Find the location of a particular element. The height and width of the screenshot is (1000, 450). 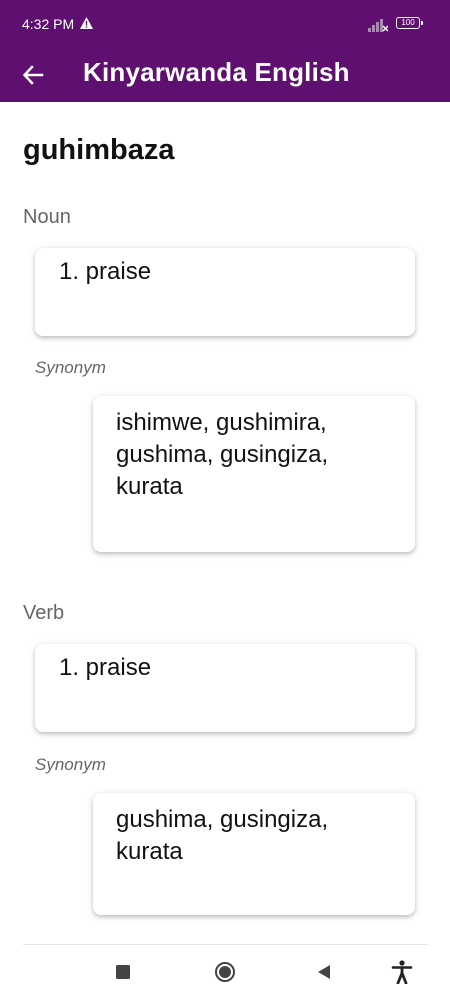

headword: guhimbaza is located at coordinates (99, 150).